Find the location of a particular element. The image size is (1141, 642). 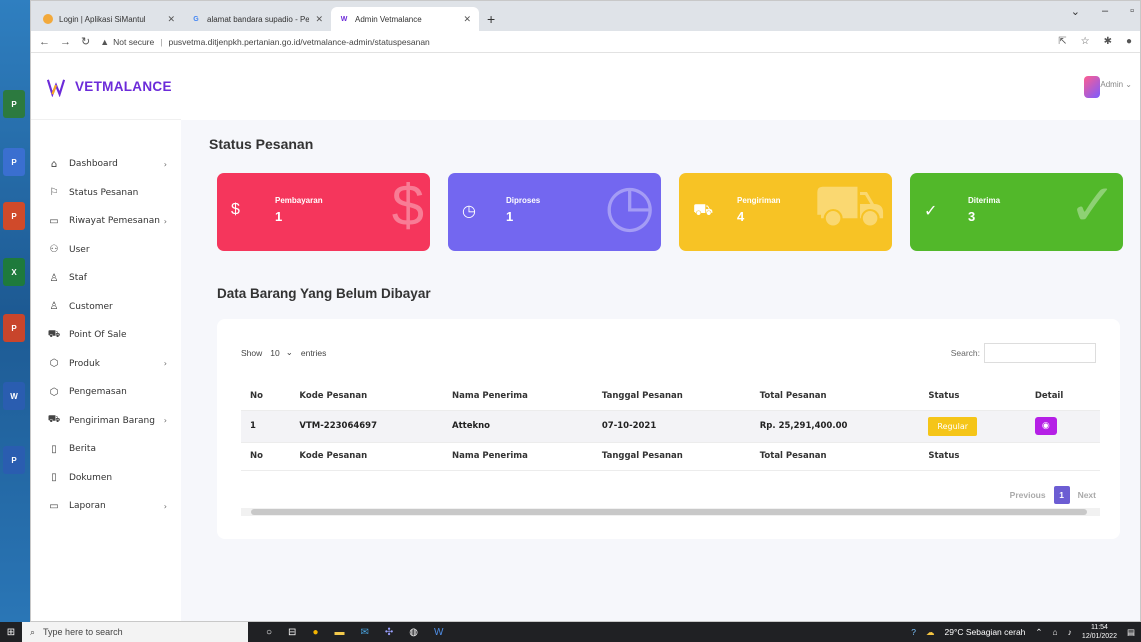

sidebar-item-dokumen: ▯ Dokumen is located at coordinates (106, 478).